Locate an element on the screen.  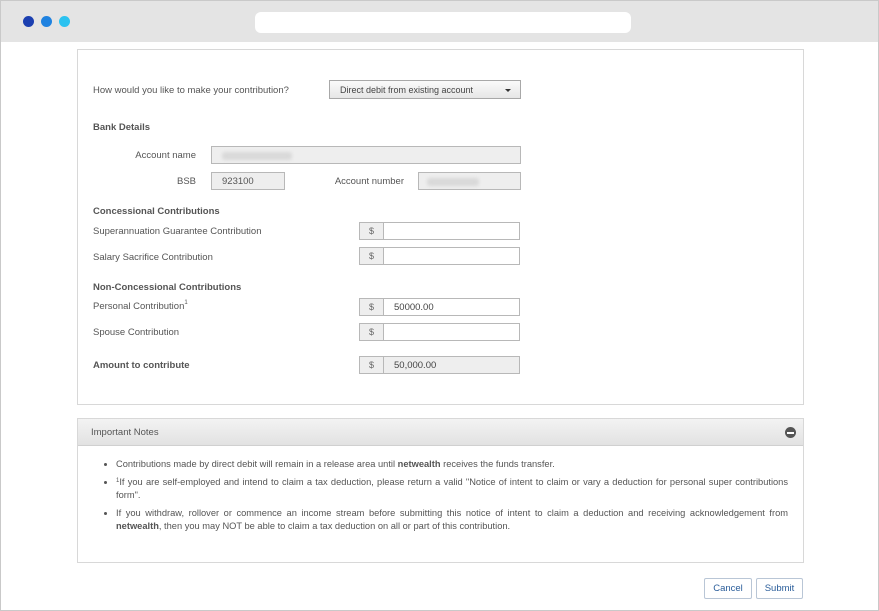
sg-contribution-input is located at coordinates (451, 231).